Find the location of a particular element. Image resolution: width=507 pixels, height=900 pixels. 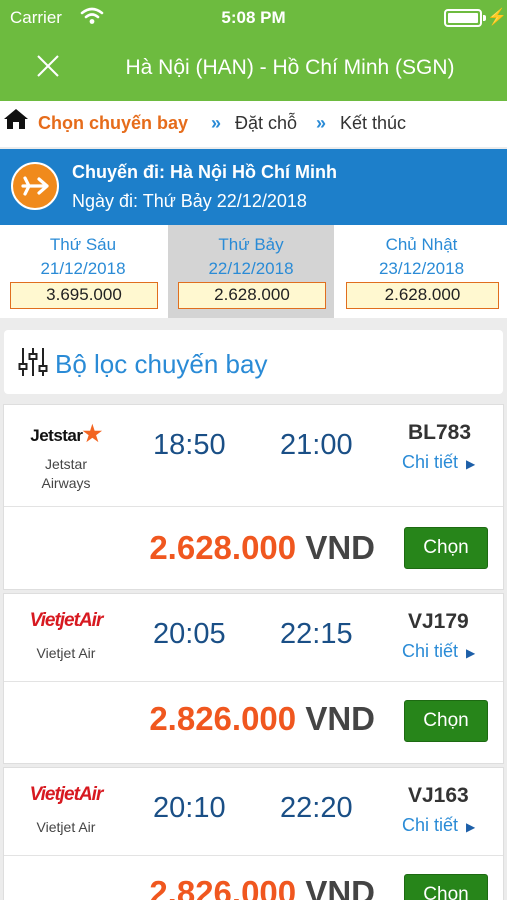

battery-icon is located at coordinates (465, 18).